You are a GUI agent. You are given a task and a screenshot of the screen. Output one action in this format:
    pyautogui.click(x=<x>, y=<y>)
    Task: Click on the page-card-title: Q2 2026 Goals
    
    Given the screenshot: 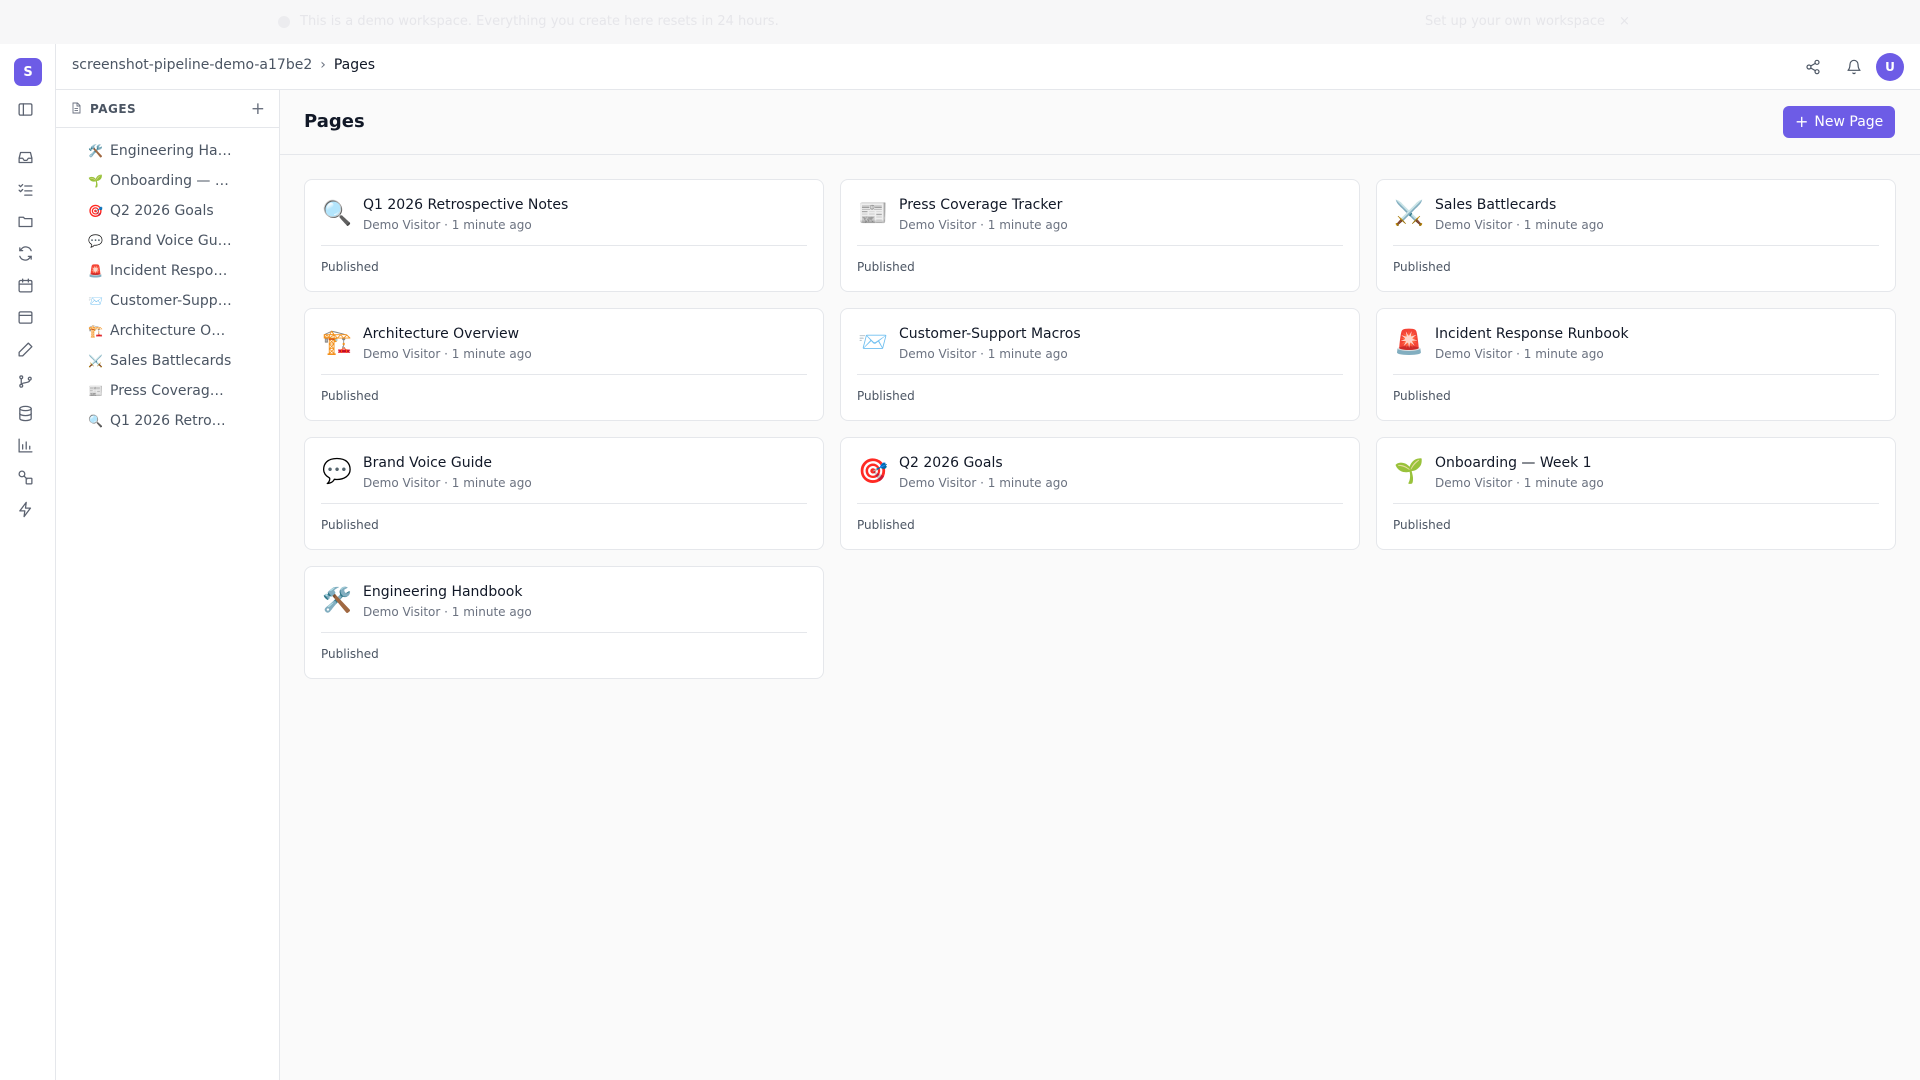 What is the action you would take?
    pyautogui.click(x=951, y=463)
    